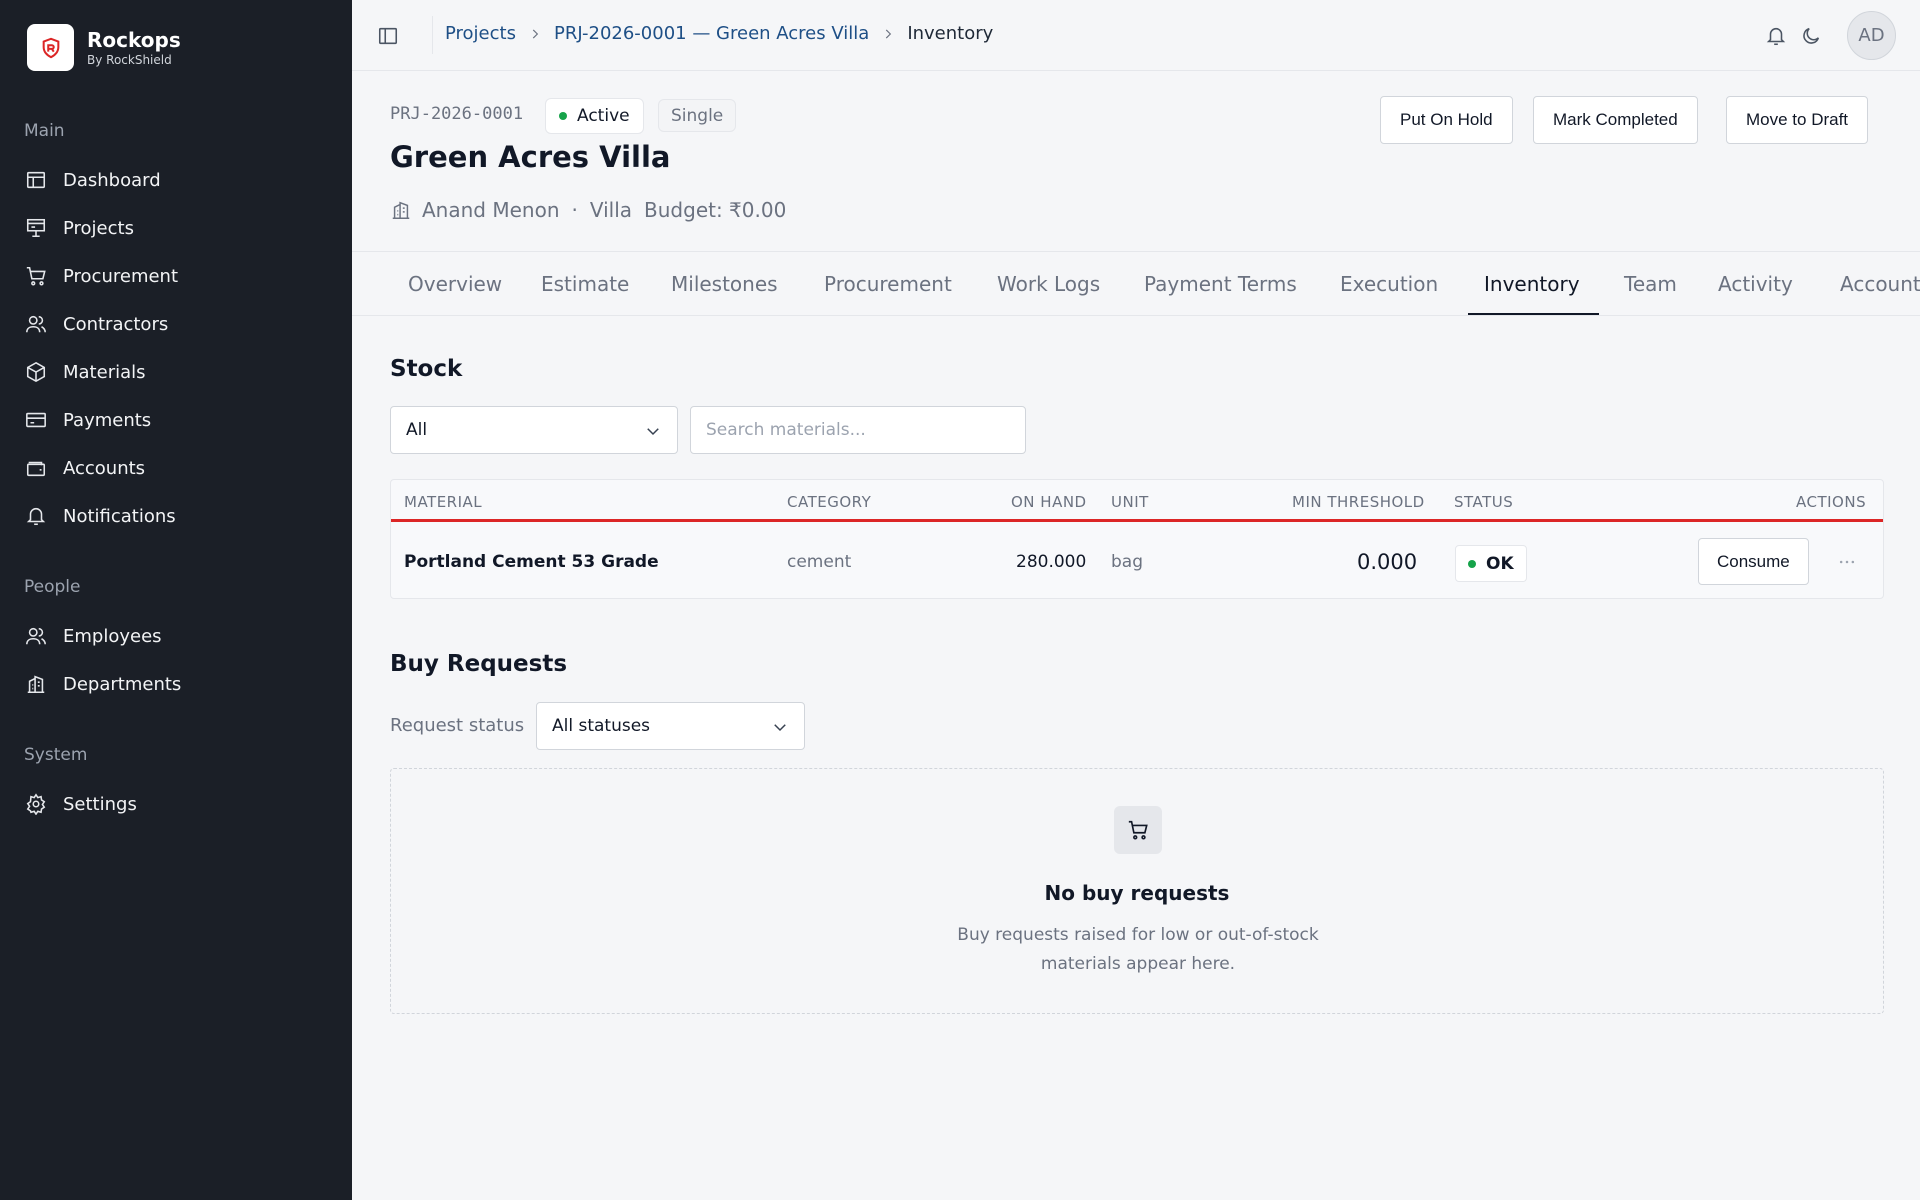 The height and width of the screenshot is (1200, 1920). What do you see at coordinates (129, 59) in the screenshot?
I see `brand-subtitle: By RockShield` at bounding box center [129, 59].